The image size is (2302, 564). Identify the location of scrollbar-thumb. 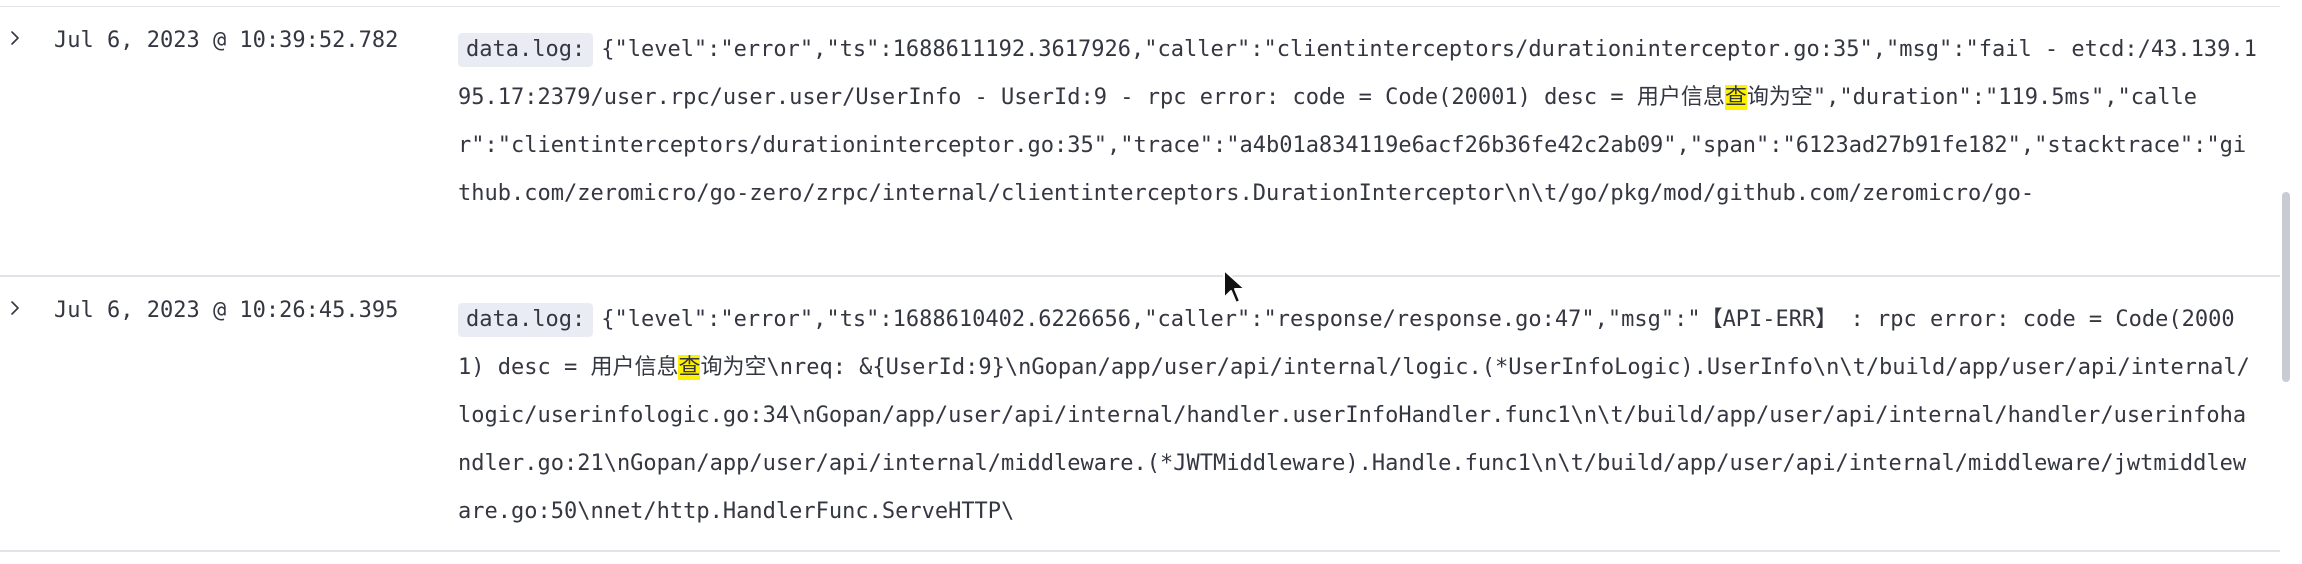
(2286, 287).